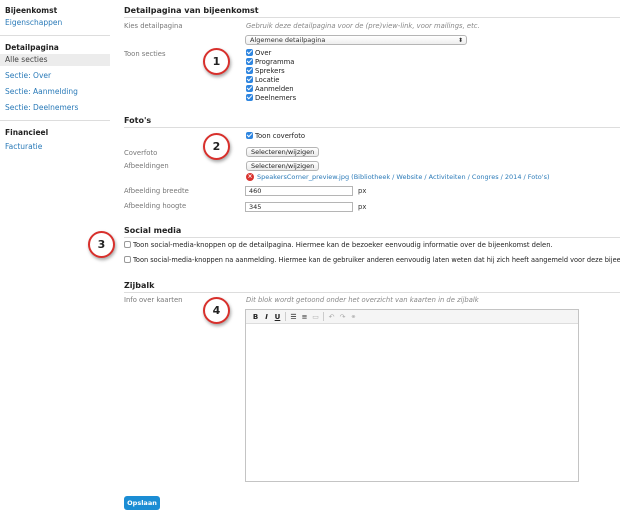  What do you see at coordinates (262, 79) in the screenshot?
I see `section-toggle-locatie: Locatie` at bounding box center [262, 79].